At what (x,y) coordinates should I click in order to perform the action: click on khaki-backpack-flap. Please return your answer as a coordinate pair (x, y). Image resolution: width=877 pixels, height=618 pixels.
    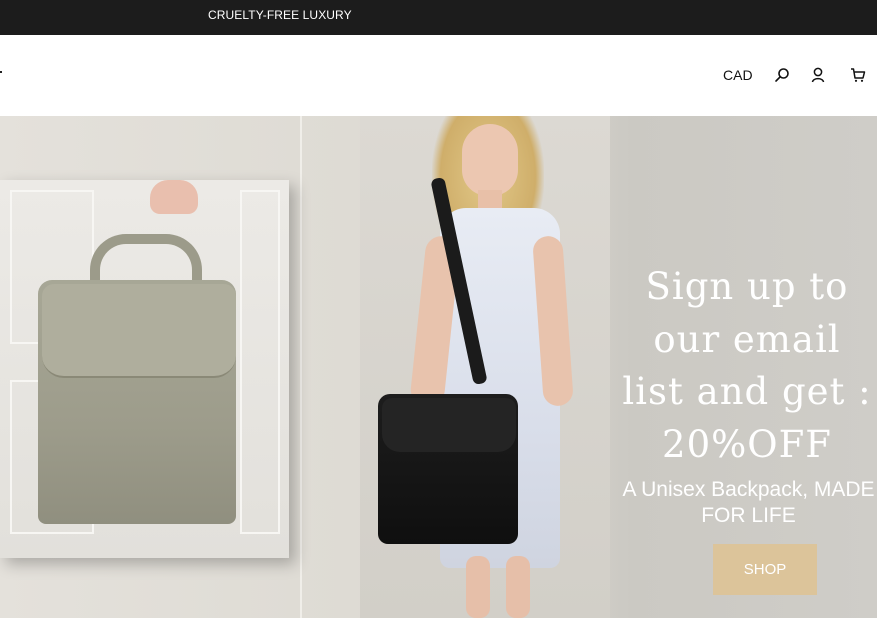
    Looking at the image, I should click on (139, 331).